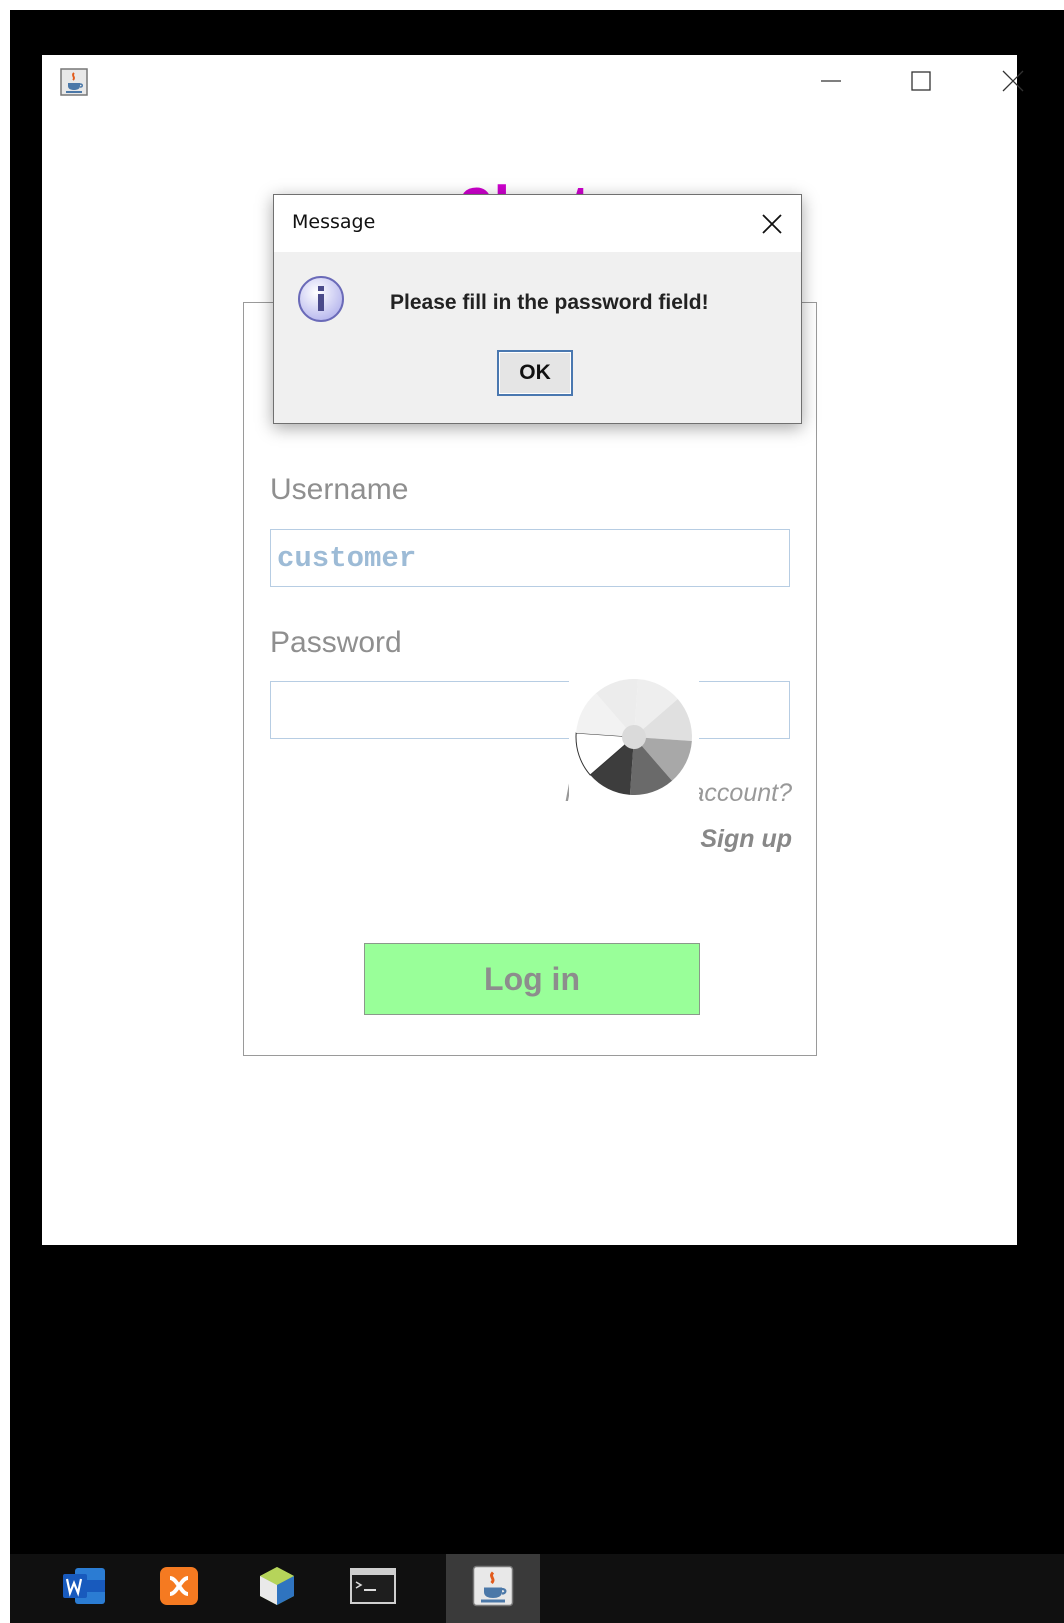 Image resolution: width=1064 pixels, height=1623 pixels. I want to click on minimize-button, so click(831, 81).